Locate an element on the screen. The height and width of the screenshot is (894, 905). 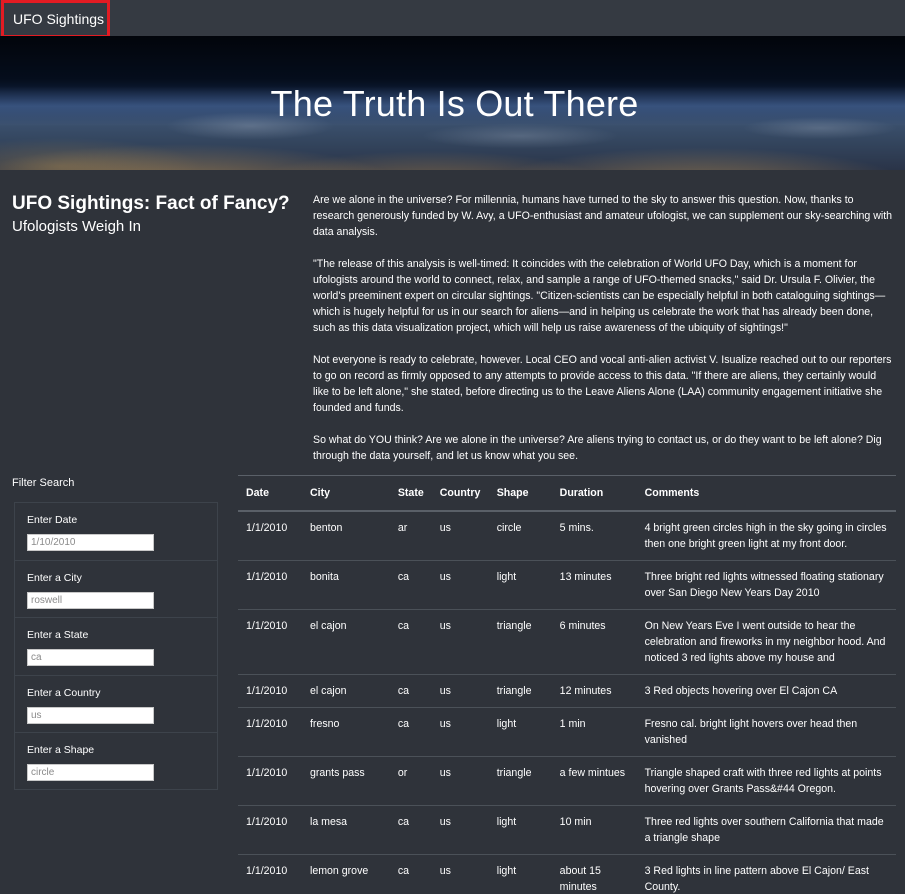
cell-duration: 12 minutes is located at coordinates (594, 691).